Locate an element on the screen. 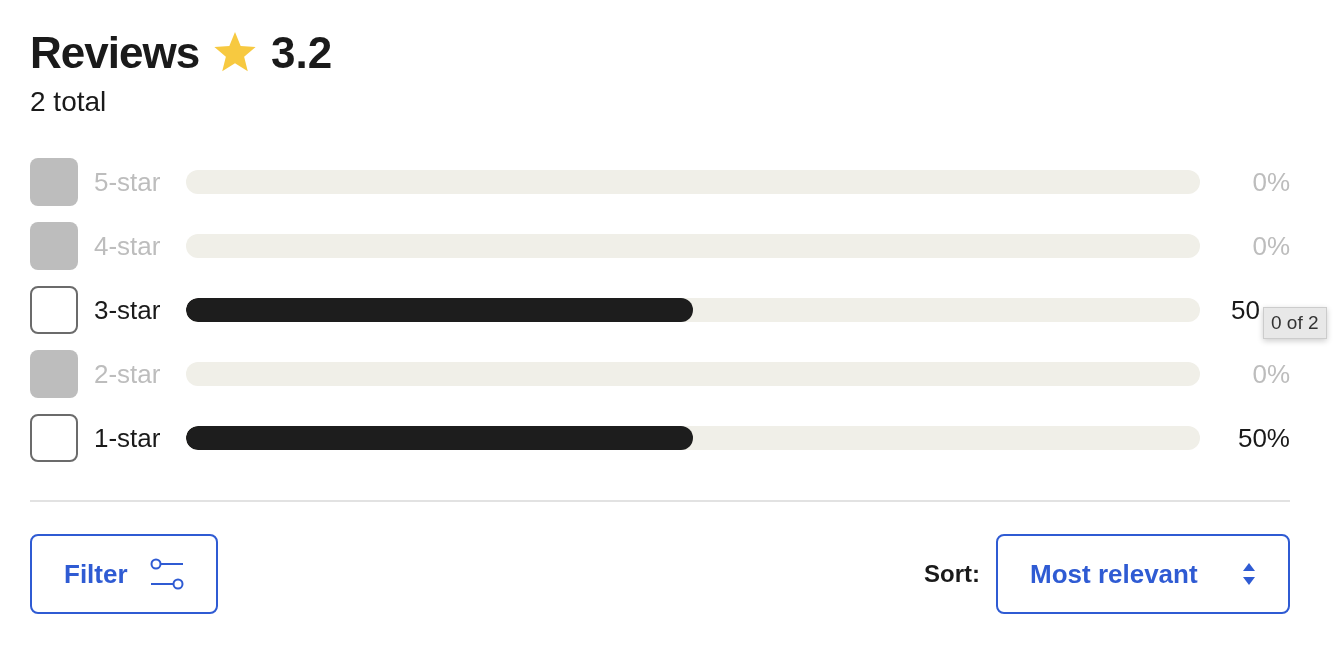  filter-button: Filter is located at coordinates (124, 574).